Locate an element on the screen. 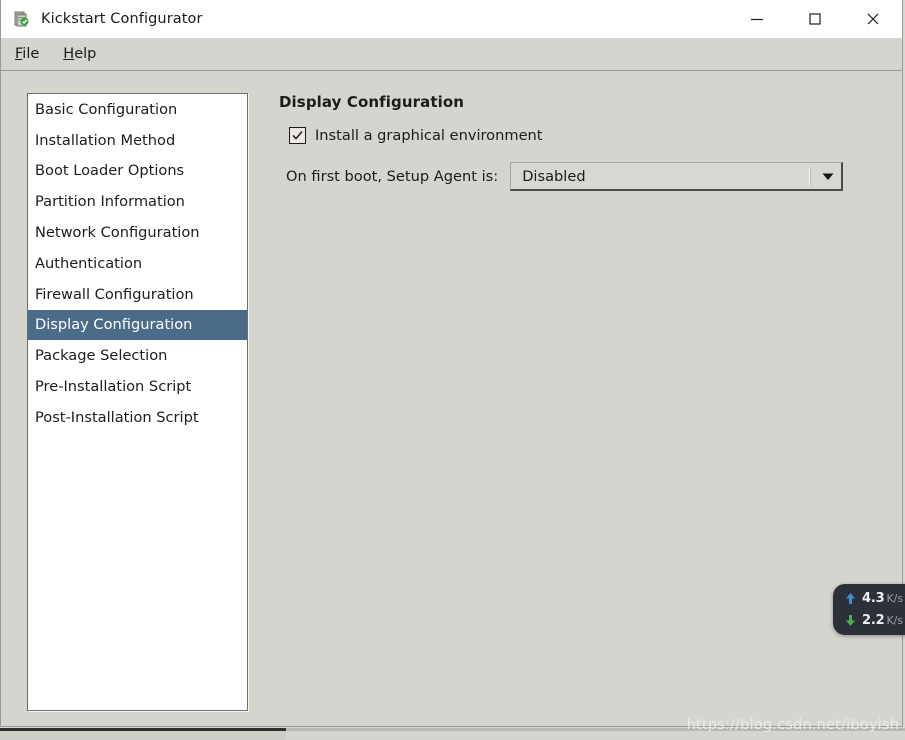 The width and height of the screenshot is (905, 740). maximize-icon is located at coordinates (815, 19).